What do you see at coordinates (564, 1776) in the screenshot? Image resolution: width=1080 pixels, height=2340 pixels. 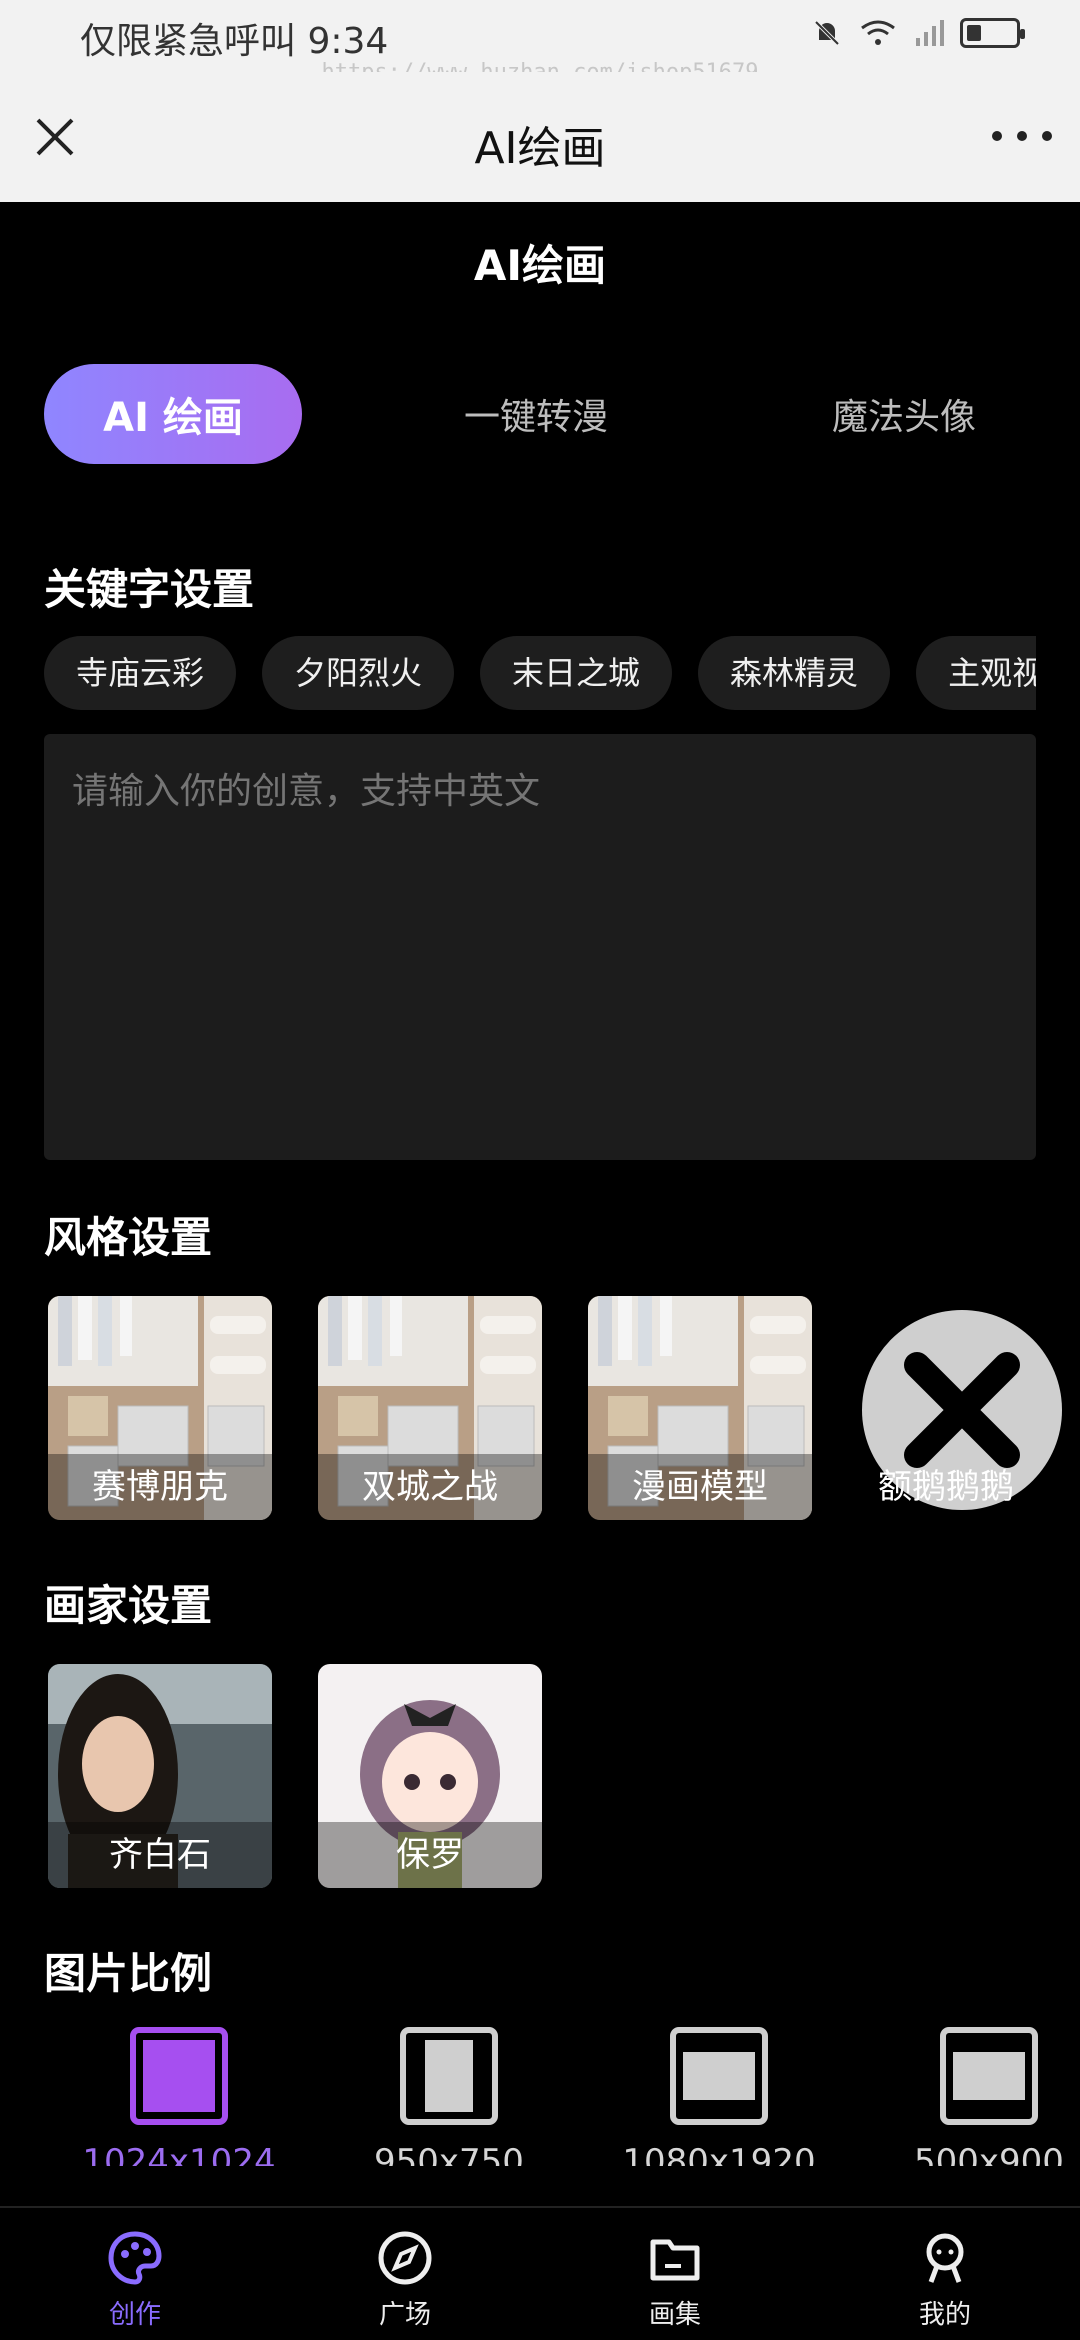 I see `artist-list: 齐白石 保罗` at bounding box center [564, 1776].